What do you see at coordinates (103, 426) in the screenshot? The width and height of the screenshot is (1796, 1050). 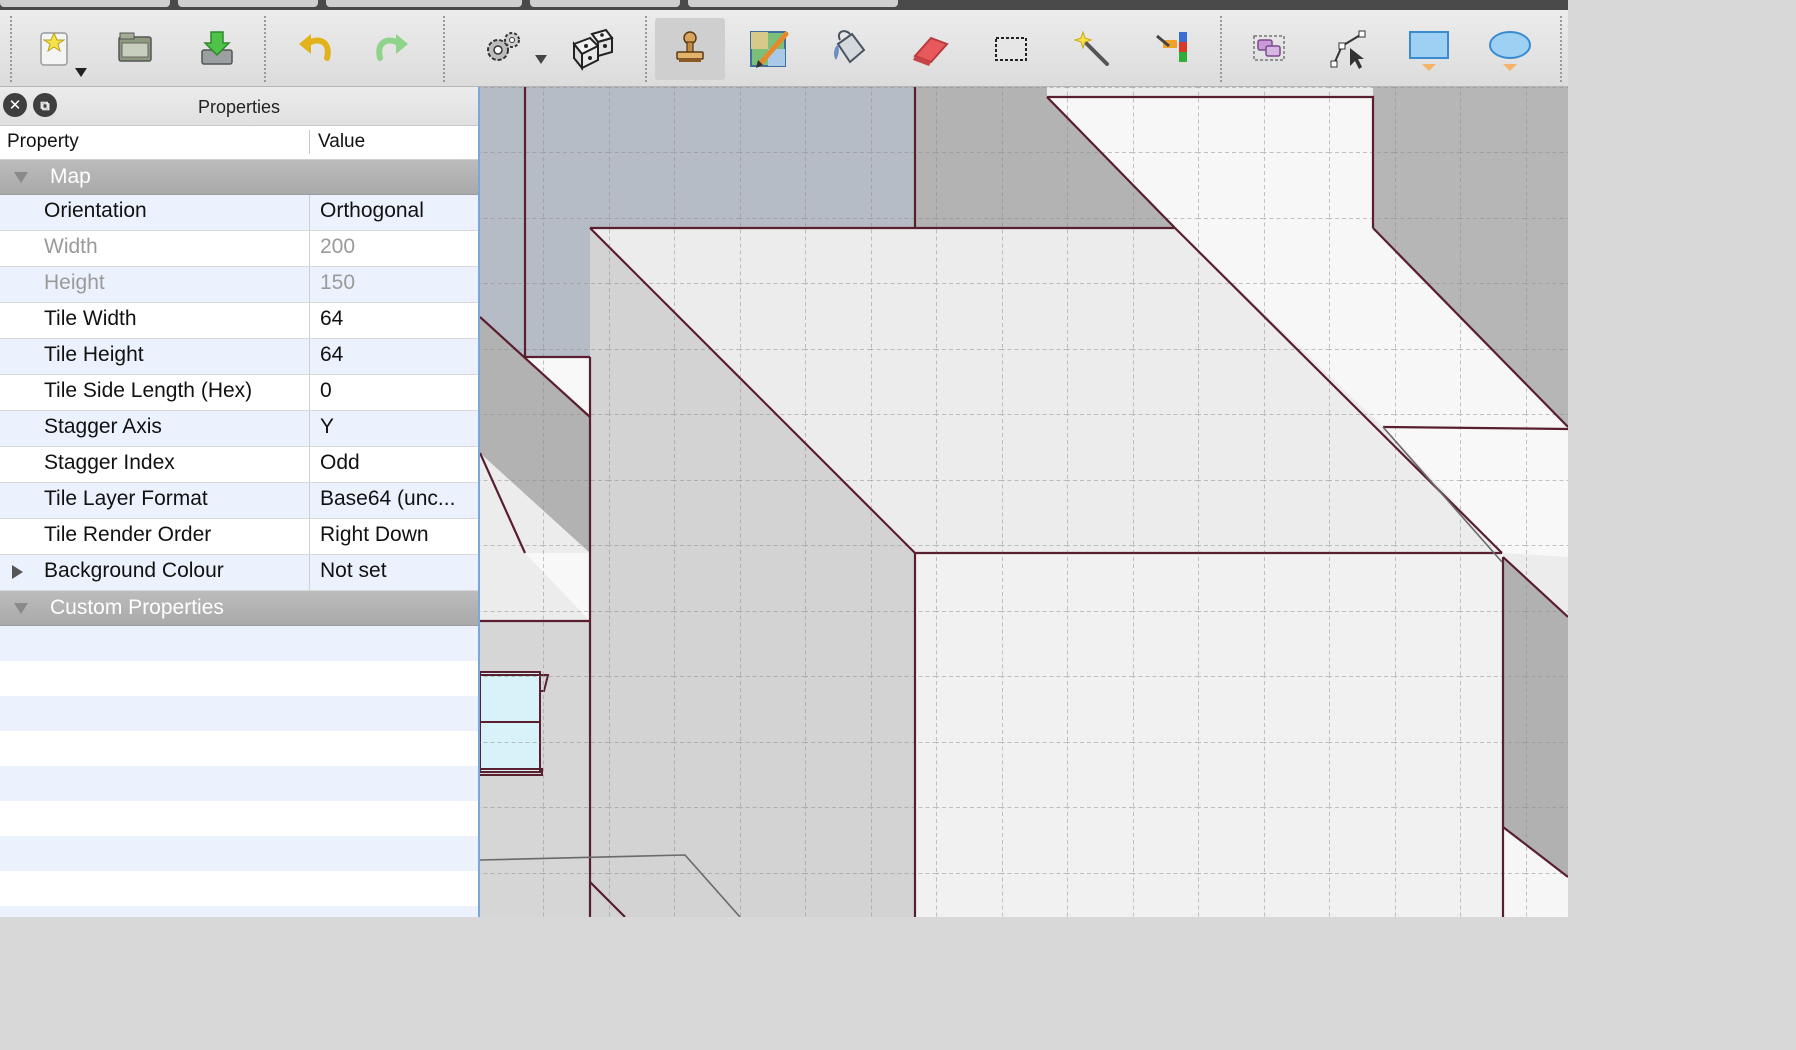 I see `property-key: Stagger Axis` at bounding box center [103, 426].